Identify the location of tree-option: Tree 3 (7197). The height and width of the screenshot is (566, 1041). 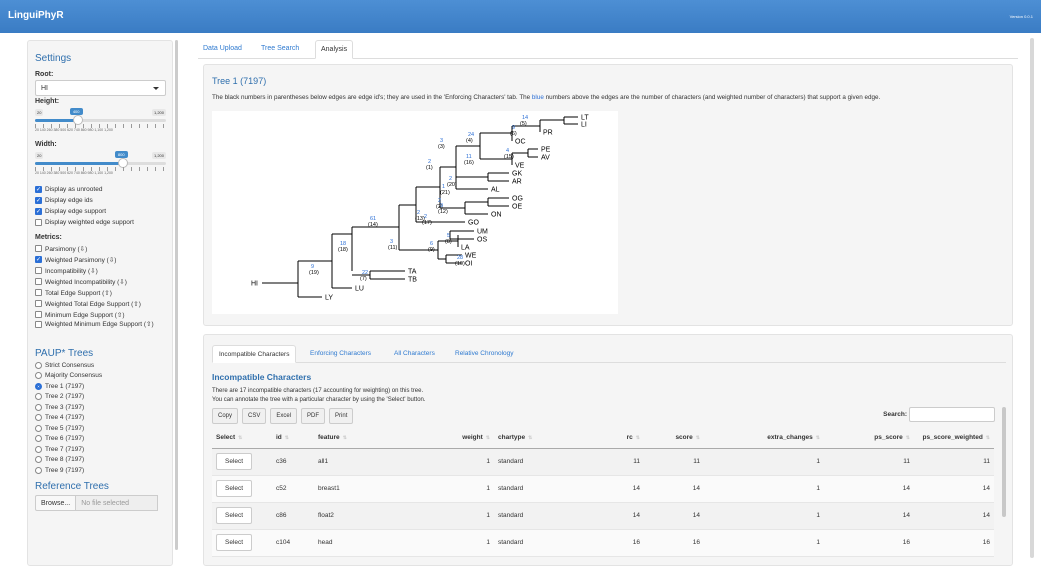
(100, 407).